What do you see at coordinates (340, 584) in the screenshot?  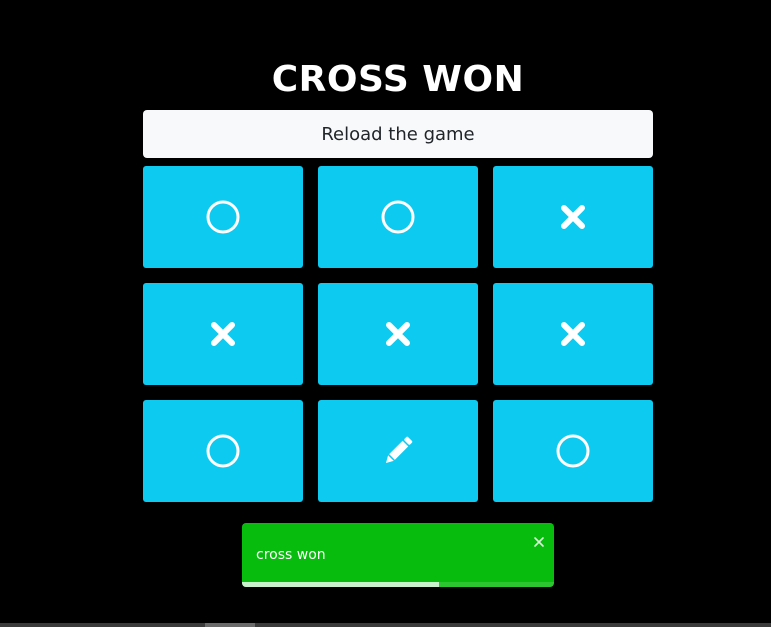 I see `toast-progress-bar` at bounding box center [340, 584].